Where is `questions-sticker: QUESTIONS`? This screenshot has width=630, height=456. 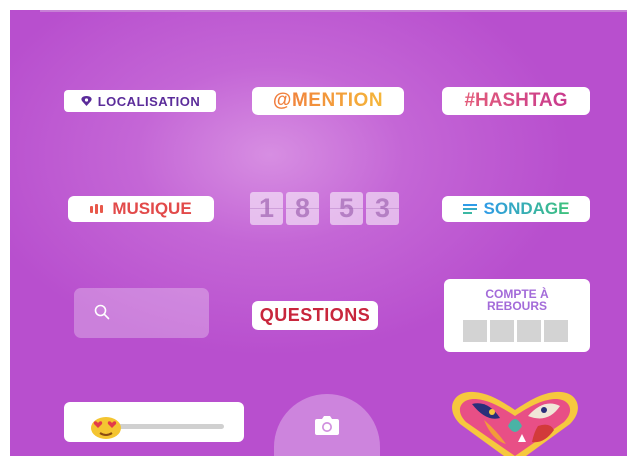
questions-sticker: QUESTIONS is located at coordinates (315, 315).